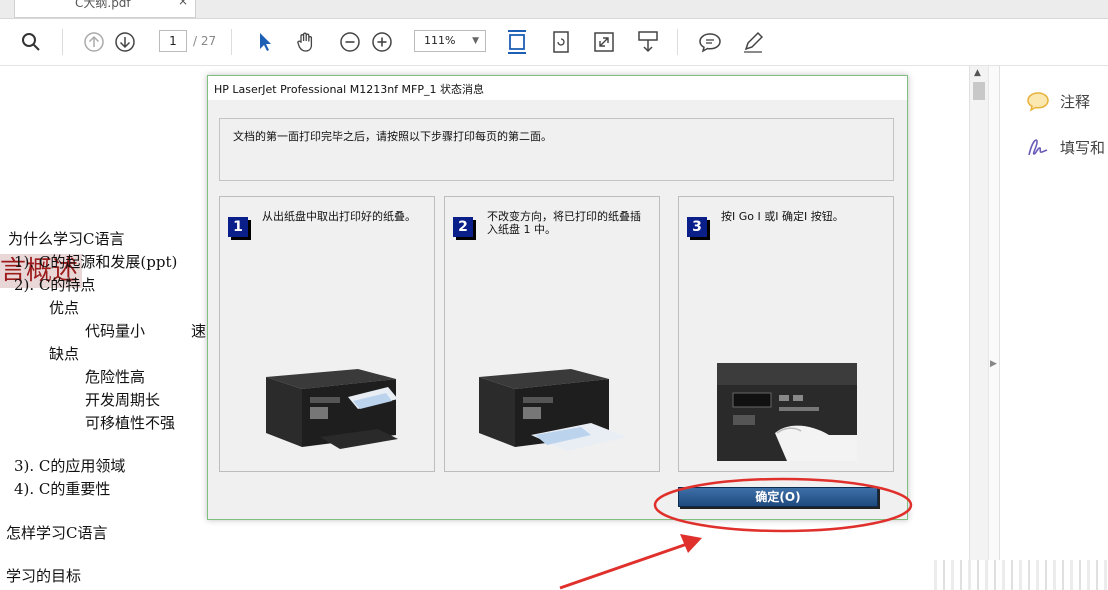  I want to click on step-number-badge: 1, so click(238, 227).